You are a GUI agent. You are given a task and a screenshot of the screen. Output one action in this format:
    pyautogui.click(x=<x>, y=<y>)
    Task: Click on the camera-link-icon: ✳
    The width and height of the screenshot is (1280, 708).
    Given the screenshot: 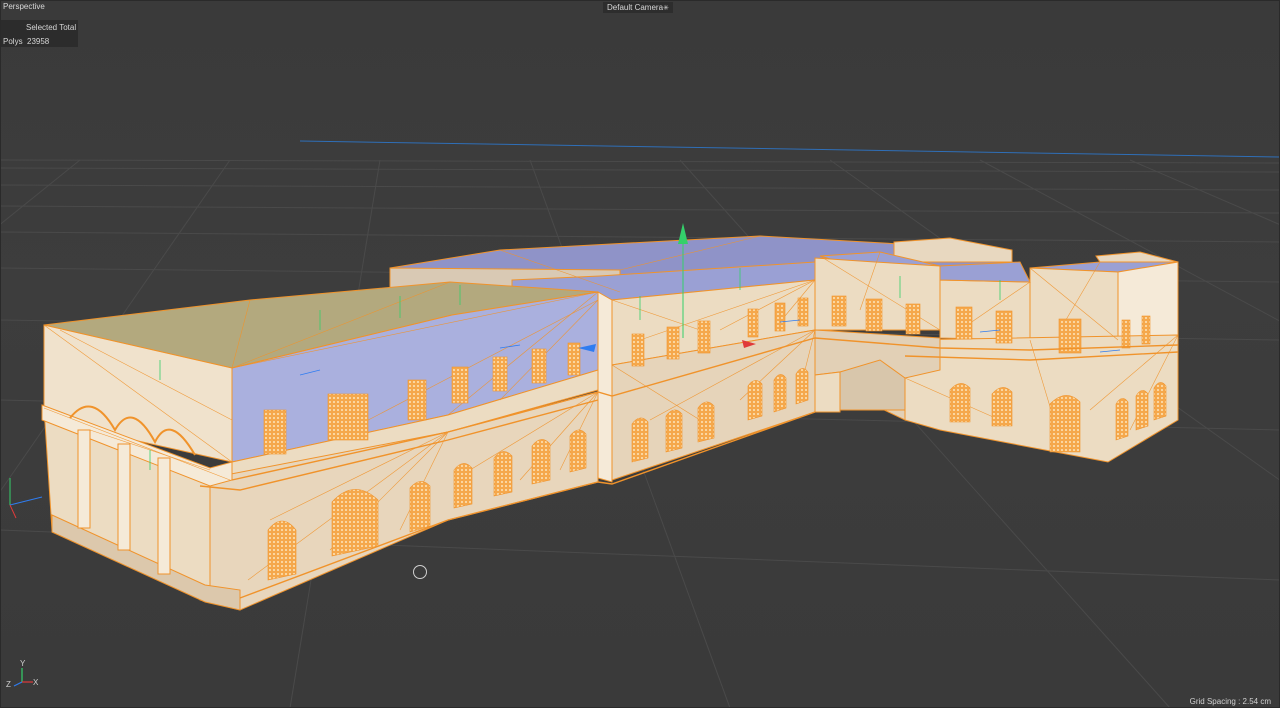 What is the action you would take?
    pyautogui.click(x=666, y=8)
    